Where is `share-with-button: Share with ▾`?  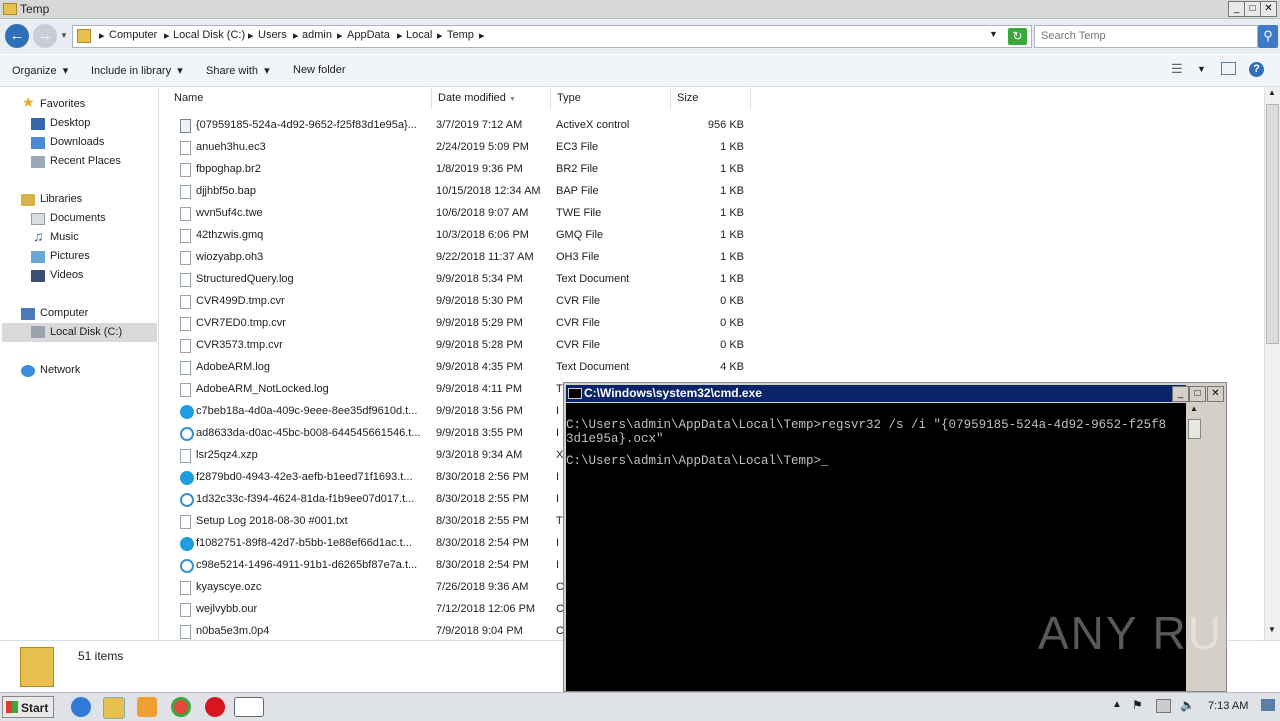
share-with-button: Share with ▾ is located at coordinates (238, 70).